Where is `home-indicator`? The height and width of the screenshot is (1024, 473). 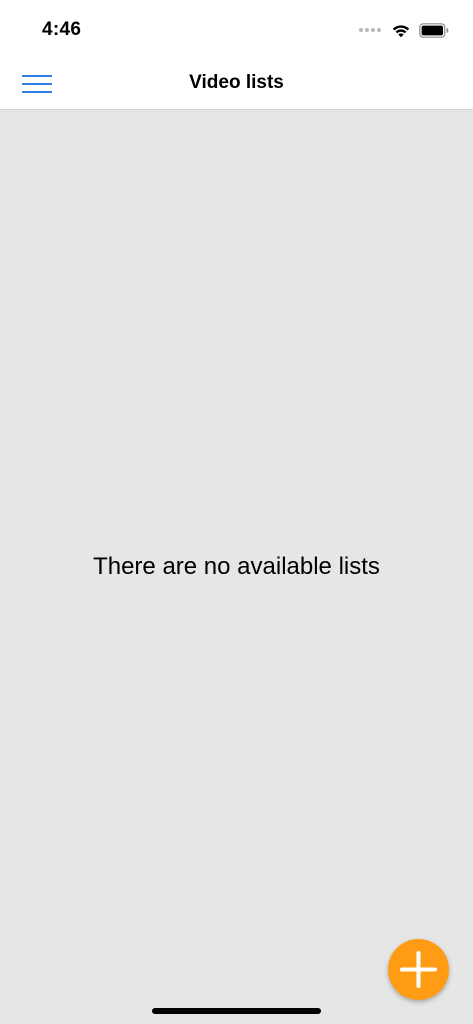
home-indicator is located at coordinates (236, 1011).